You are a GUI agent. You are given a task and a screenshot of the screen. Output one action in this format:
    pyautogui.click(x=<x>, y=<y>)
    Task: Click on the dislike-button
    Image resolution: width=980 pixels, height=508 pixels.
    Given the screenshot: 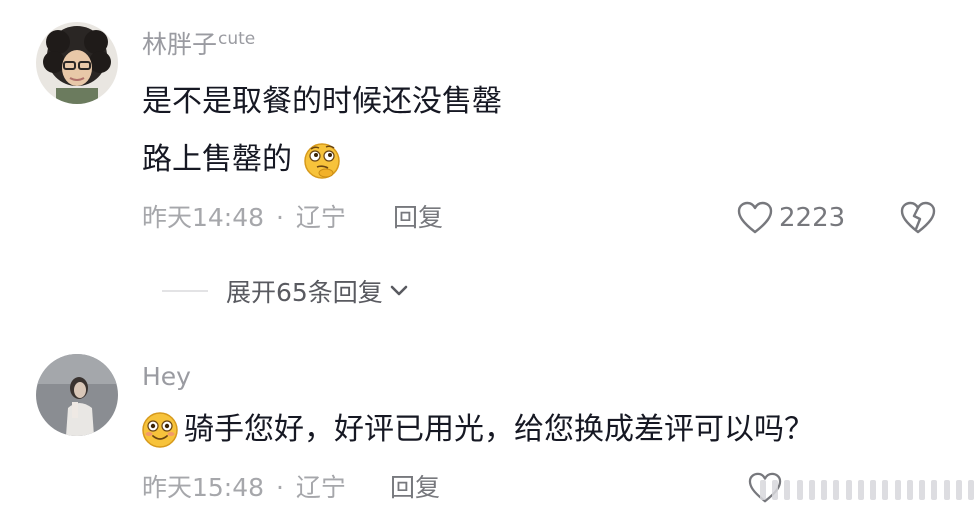 What is the action you would take?
    pyautogui.click(x=918, y=220)
    